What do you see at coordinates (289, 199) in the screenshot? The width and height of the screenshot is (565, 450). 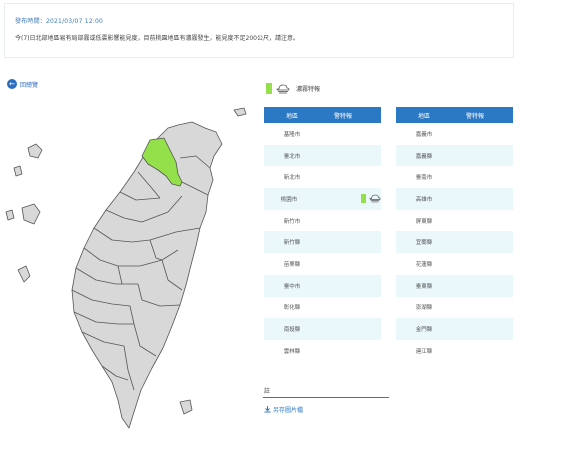 I see `row-area: 桃園市` at bounding box center [289, 199].